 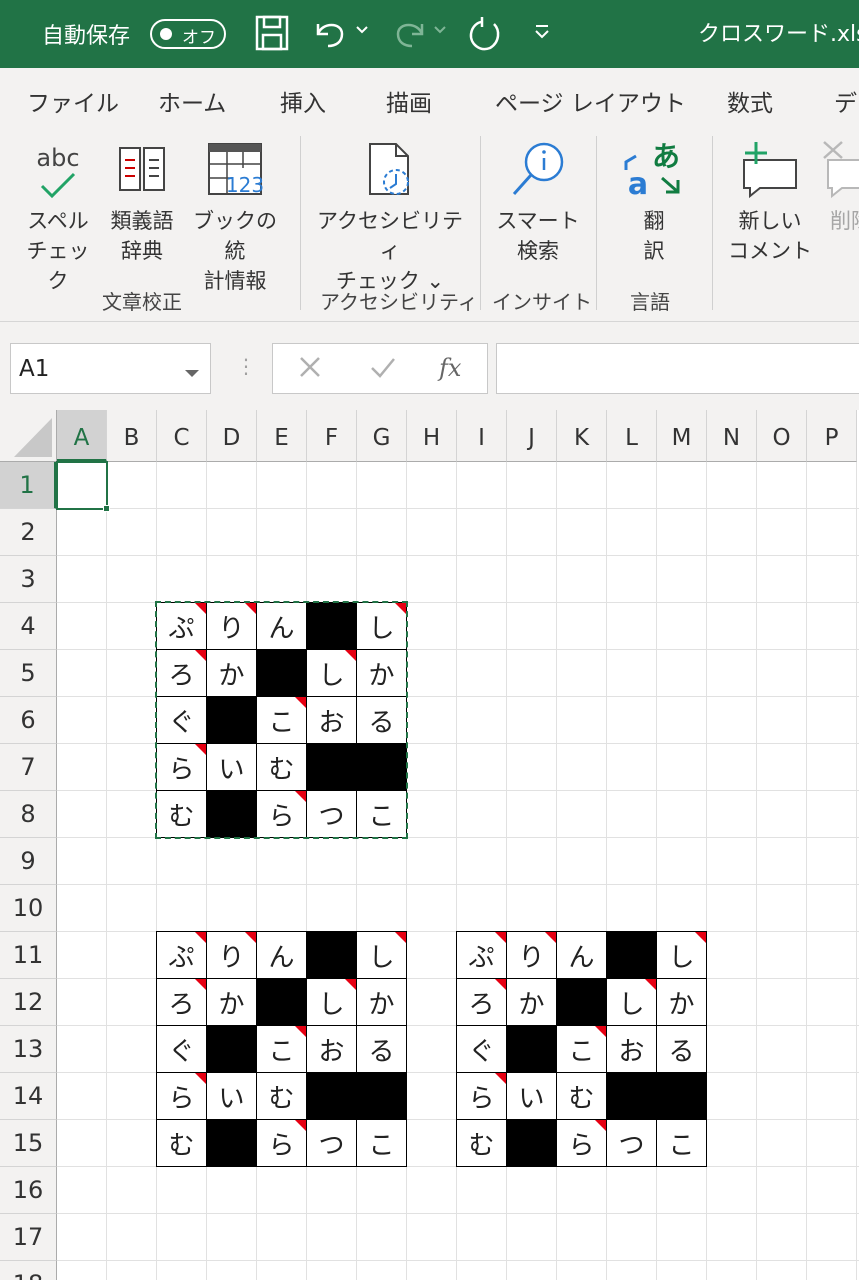 I want to click on delete-comment-button: 削除, so click(x=838, y=201).